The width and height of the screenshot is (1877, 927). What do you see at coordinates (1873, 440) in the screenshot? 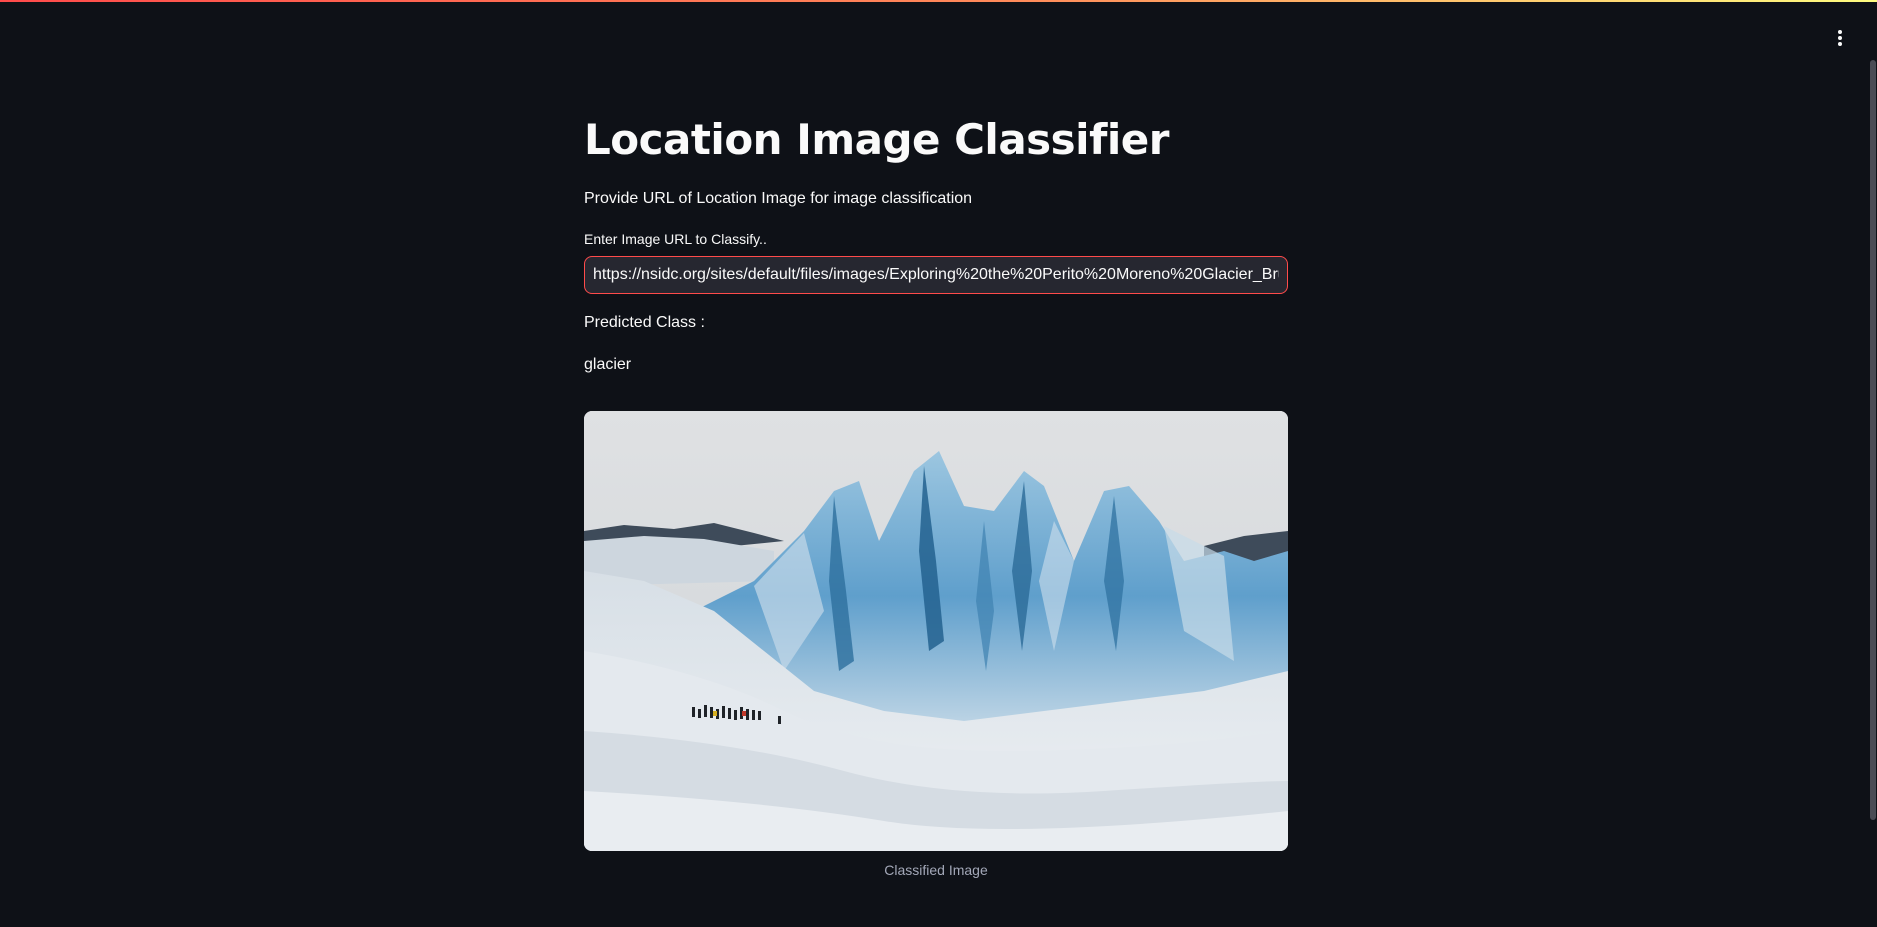
I see `scrollbar` at bounding box center [1873, 440].